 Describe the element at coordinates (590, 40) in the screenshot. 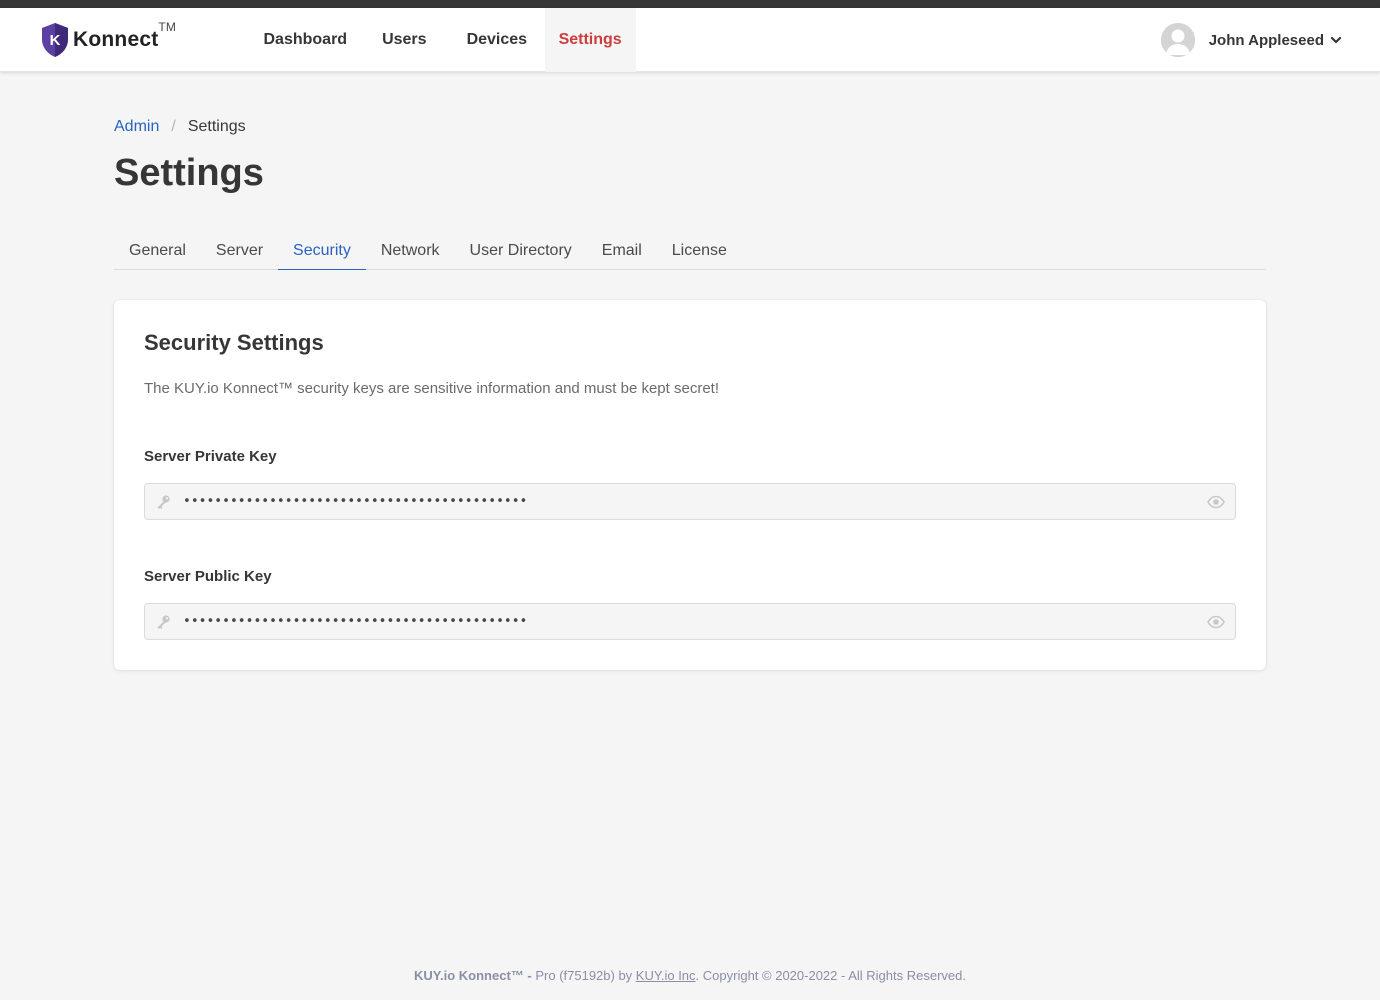

I see `nav-item-settings: Settings` at that location.